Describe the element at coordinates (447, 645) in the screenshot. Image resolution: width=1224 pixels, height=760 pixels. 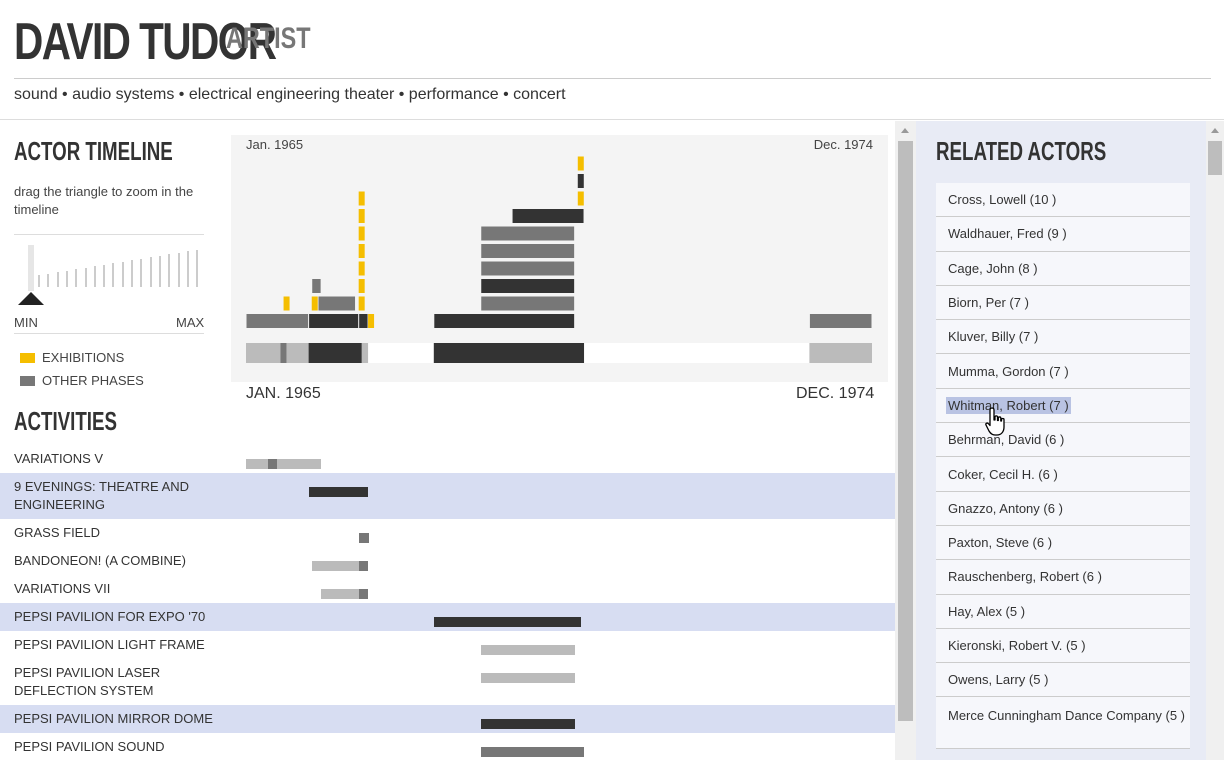
I see `activity-row: PEPSI PAVILION LIGHT FRAME` at that location.